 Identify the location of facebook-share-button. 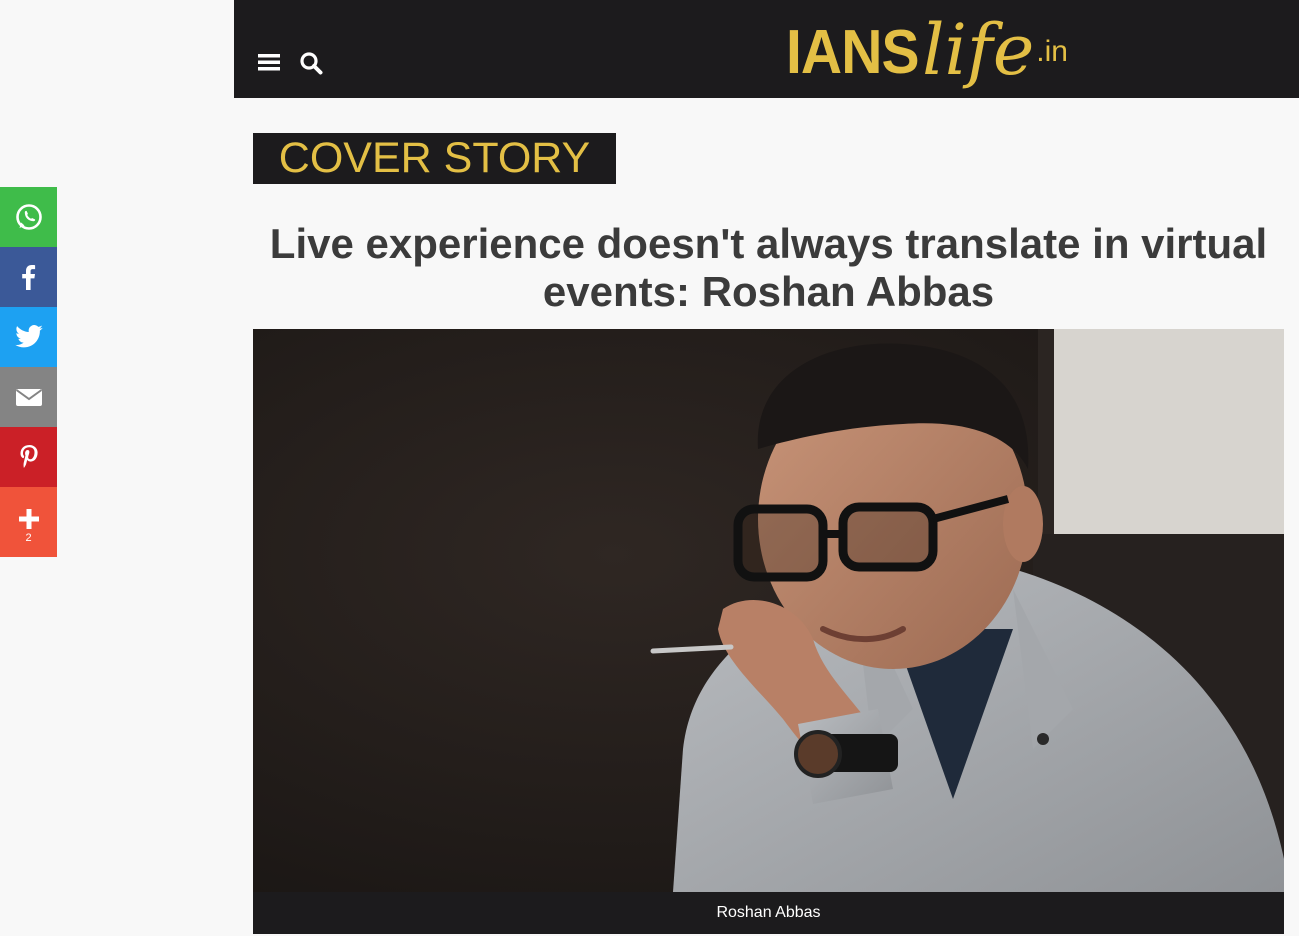
(28, 277).